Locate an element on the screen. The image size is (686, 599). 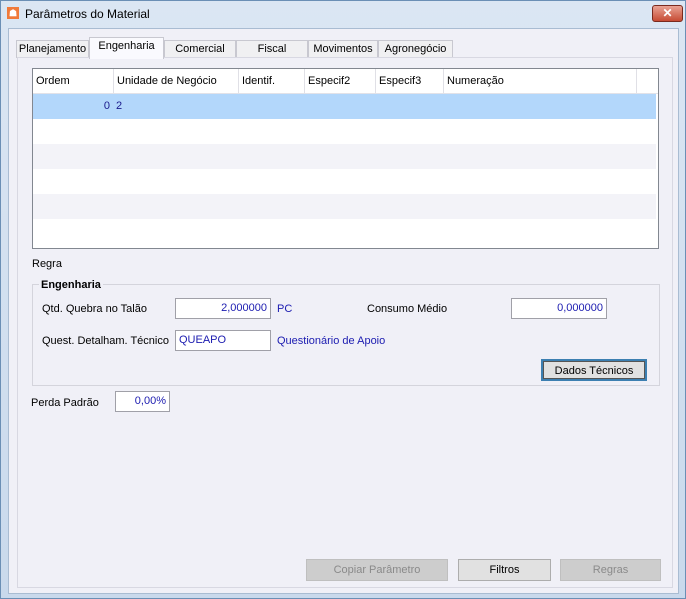
column-header-numeracao: Numeração is located at coordinates (540, 81).